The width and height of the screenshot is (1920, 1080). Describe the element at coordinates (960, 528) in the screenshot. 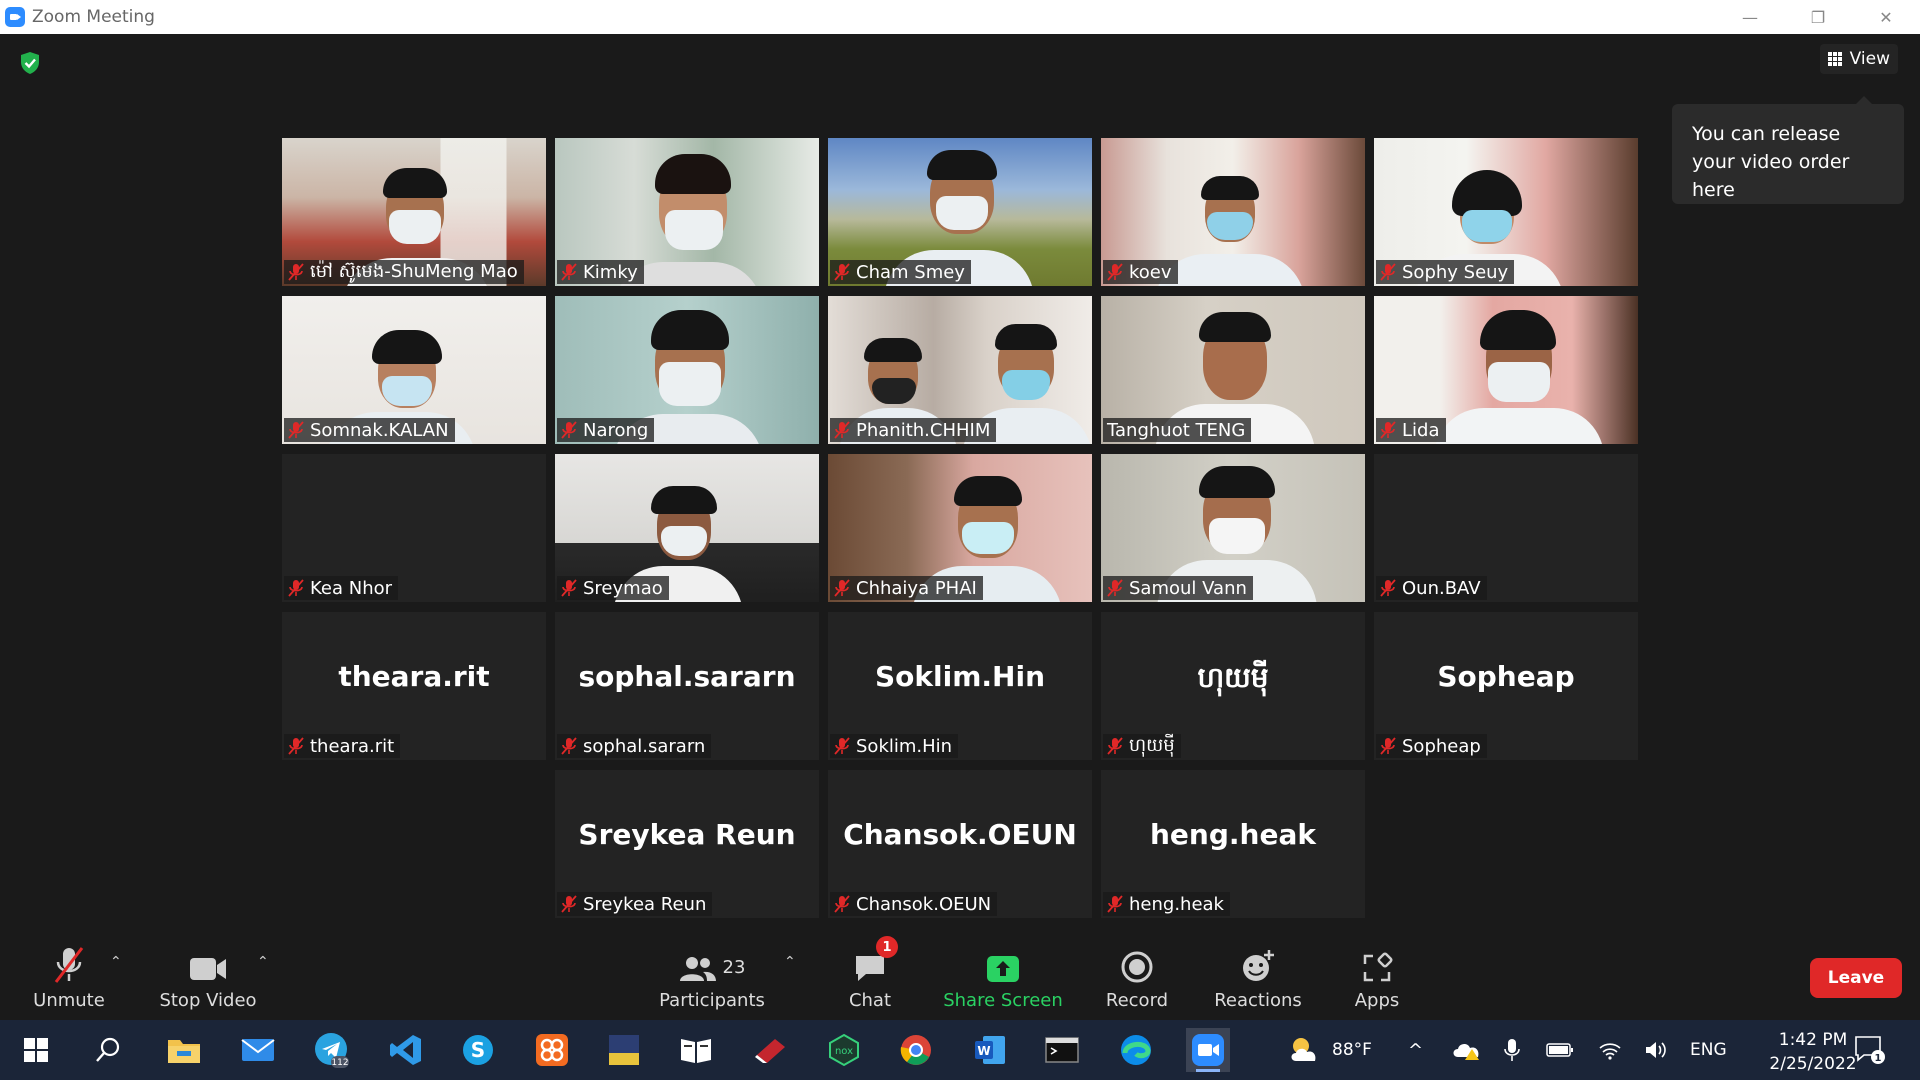

I see `participant-tile: Chhaiya PHAI` at that location.